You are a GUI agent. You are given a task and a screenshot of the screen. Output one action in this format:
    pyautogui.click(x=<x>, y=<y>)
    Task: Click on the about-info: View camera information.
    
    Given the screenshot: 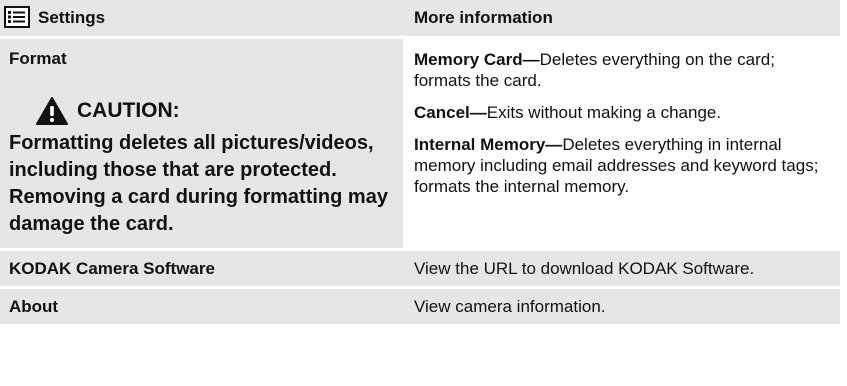 What is the action you would take?
    pyautogui.click(x=621, y=305)
    